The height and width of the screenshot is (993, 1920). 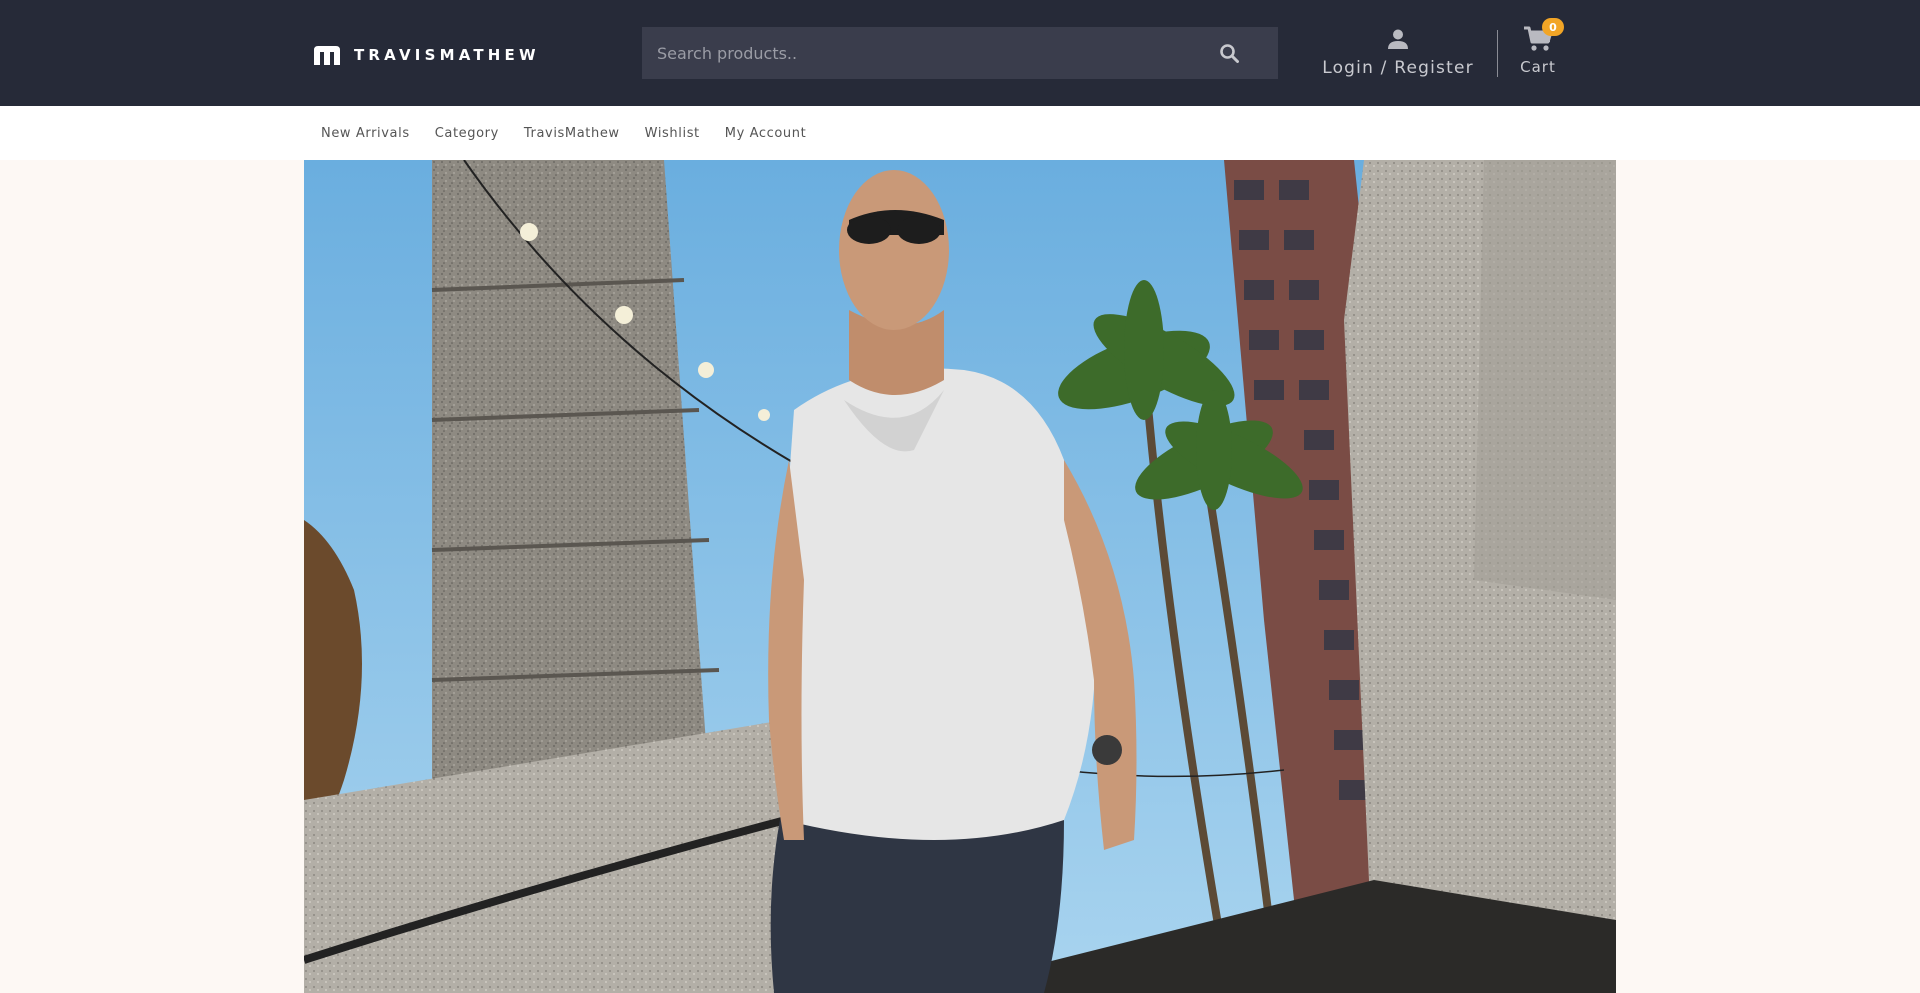 What do you see at coordinates (1553, 27) in the screenshot?
I see `cart-count-badge: 0` at bounding box center [1553, 27].